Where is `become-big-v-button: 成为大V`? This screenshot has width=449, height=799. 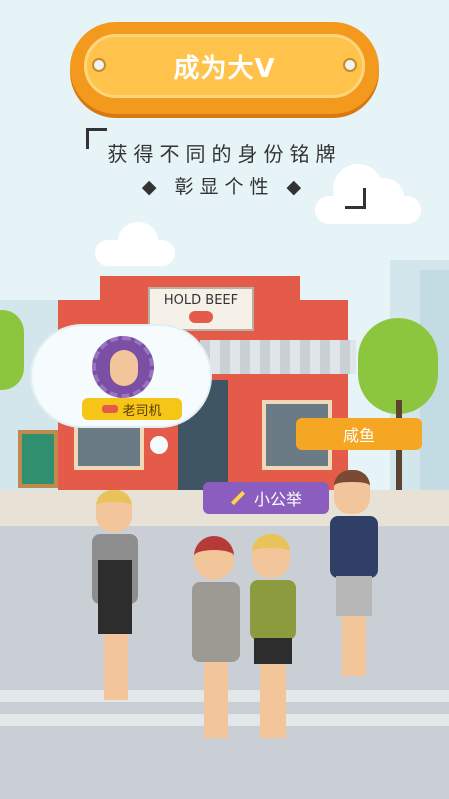
become-big-v-button: 成为大V is located at coordinates (224, 66).